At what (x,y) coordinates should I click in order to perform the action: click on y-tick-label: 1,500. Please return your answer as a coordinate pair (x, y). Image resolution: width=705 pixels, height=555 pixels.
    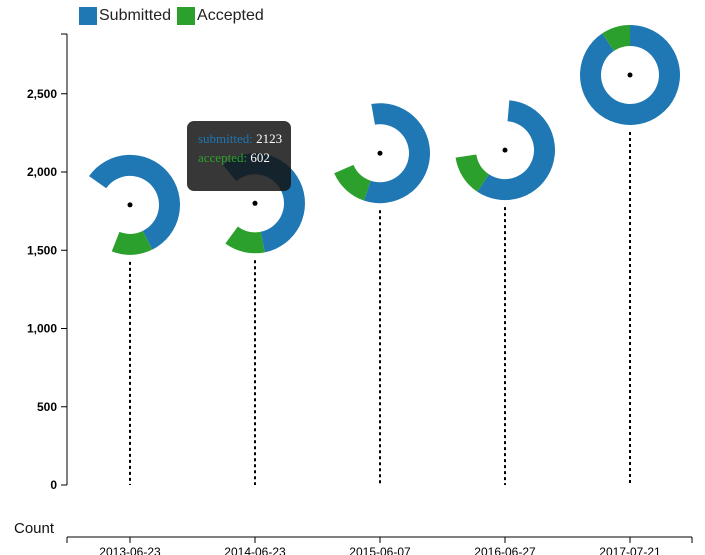
    Looking at the image, I should click on (42, 250).